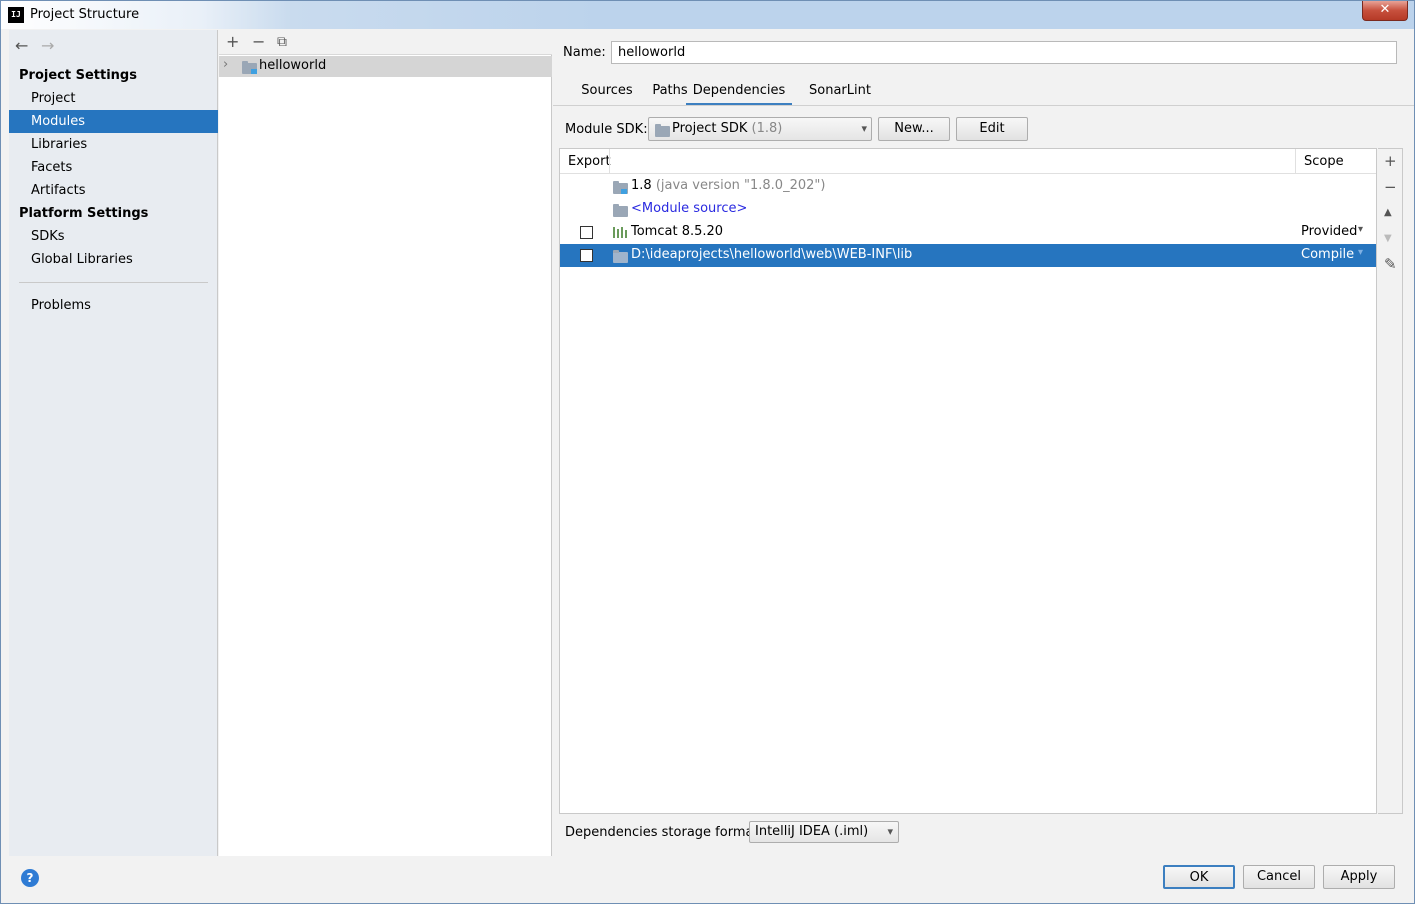  Describe the element at coordinates (1390, 161) in the screenshot. I see `add-dependency-icon: +` at that location.